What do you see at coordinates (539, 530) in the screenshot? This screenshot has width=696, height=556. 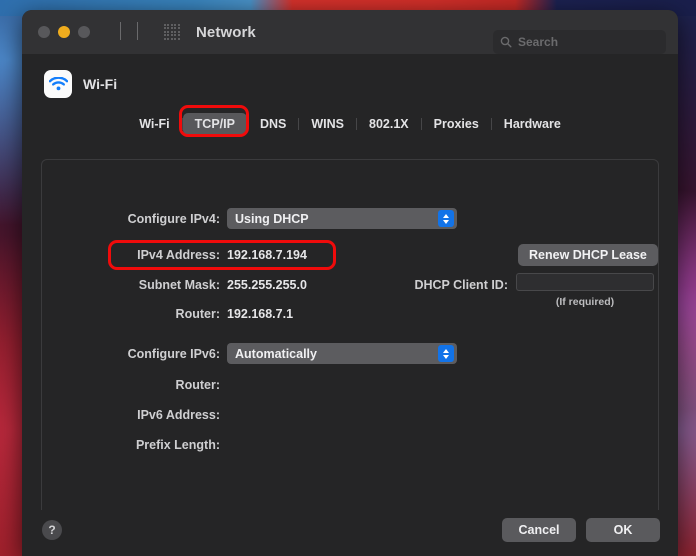 I see `cancel-button: Cancel` at bounding box center [539, 530].